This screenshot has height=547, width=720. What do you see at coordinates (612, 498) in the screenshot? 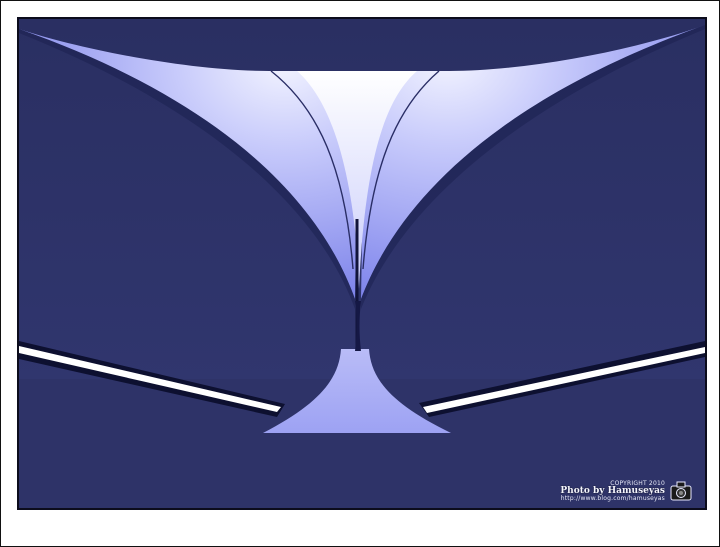
I see `watermark-url: http://www.blog.com/hamuseyas` at bounding box center [612, 498].